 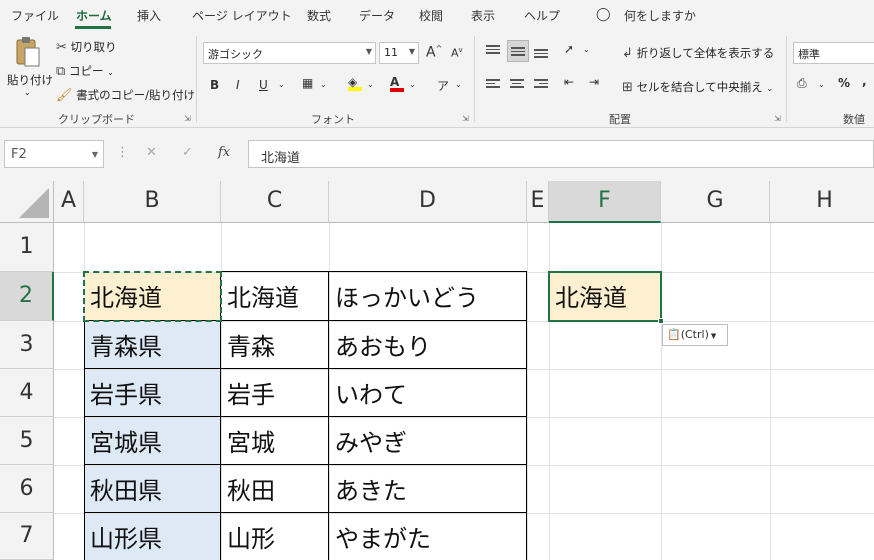 I want to click on divider, so click(x=196, y=79).